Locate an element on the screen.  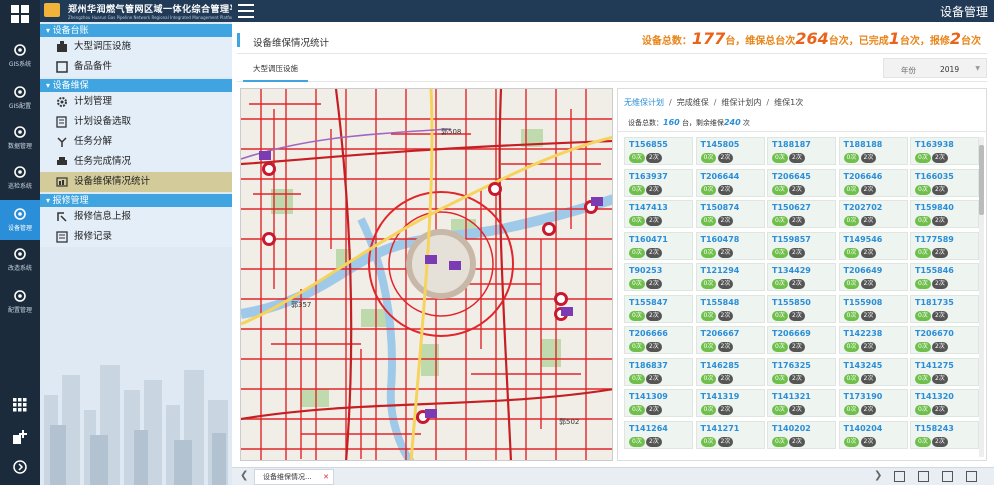
rail-item-5: 改造系统 is located at coordinates (20, 260).